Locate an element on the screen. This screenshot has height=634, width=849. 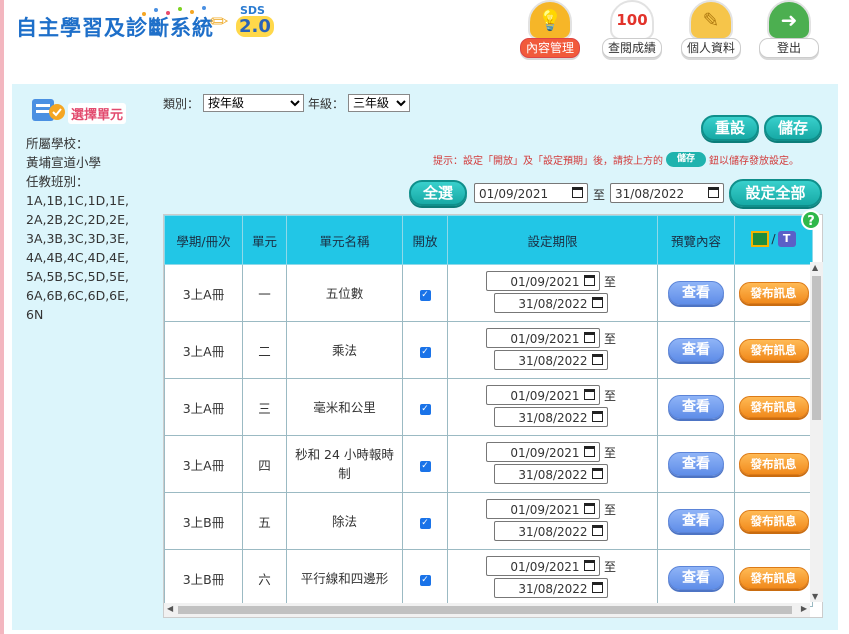
unit-cell: 五 is located at coordinates (264, 521).